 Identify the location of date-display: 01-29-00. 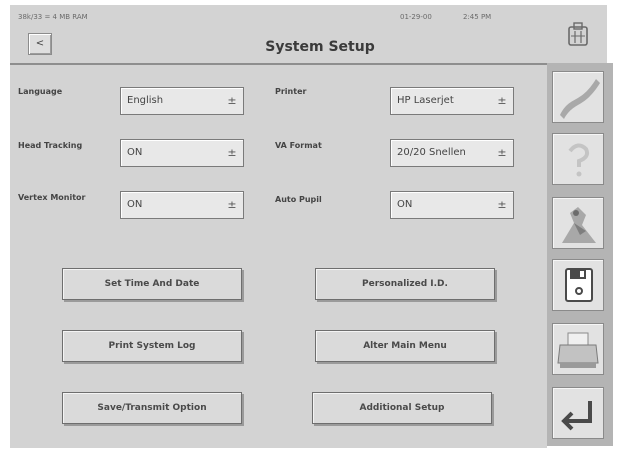
(416, 17).